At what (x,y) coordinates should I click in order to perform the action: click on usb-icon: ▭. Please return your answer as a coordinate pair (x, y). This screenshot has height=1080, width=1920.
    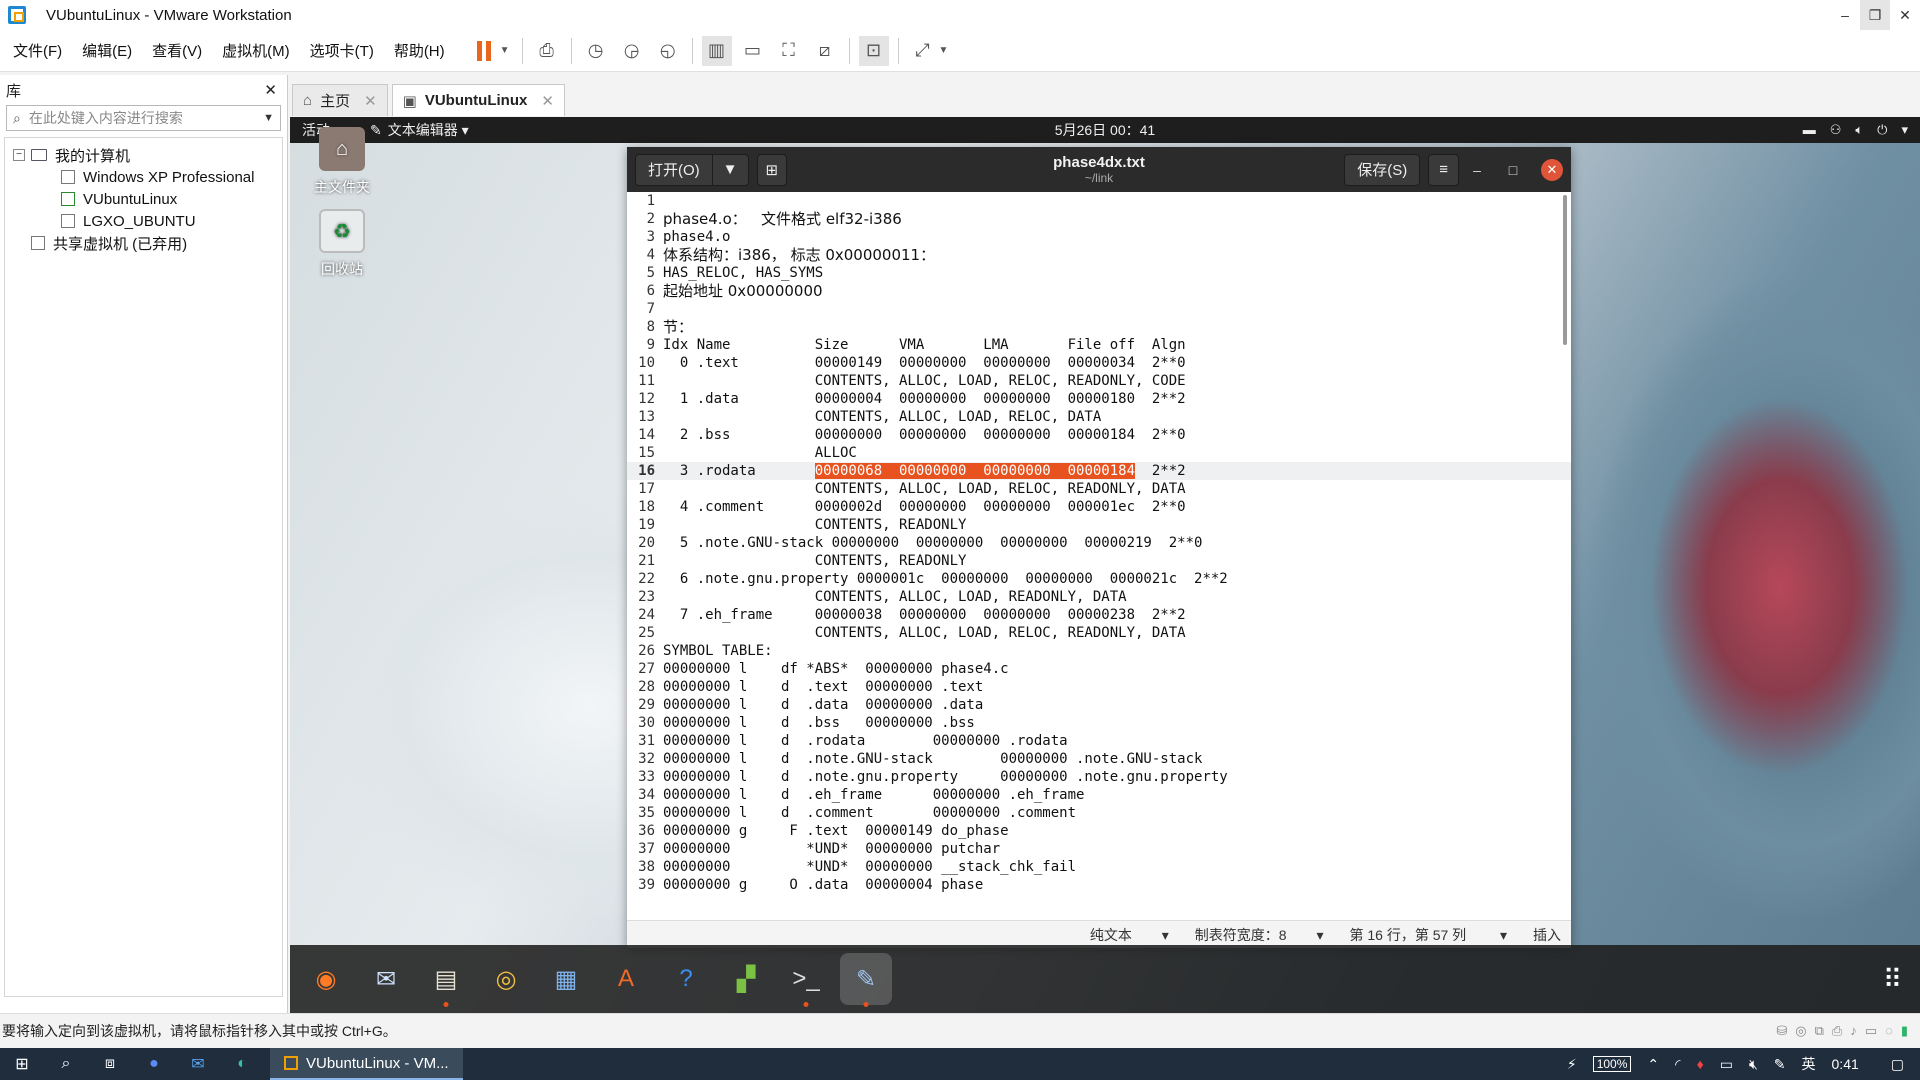
    Looking at the image, I should click on (1871, 1031).